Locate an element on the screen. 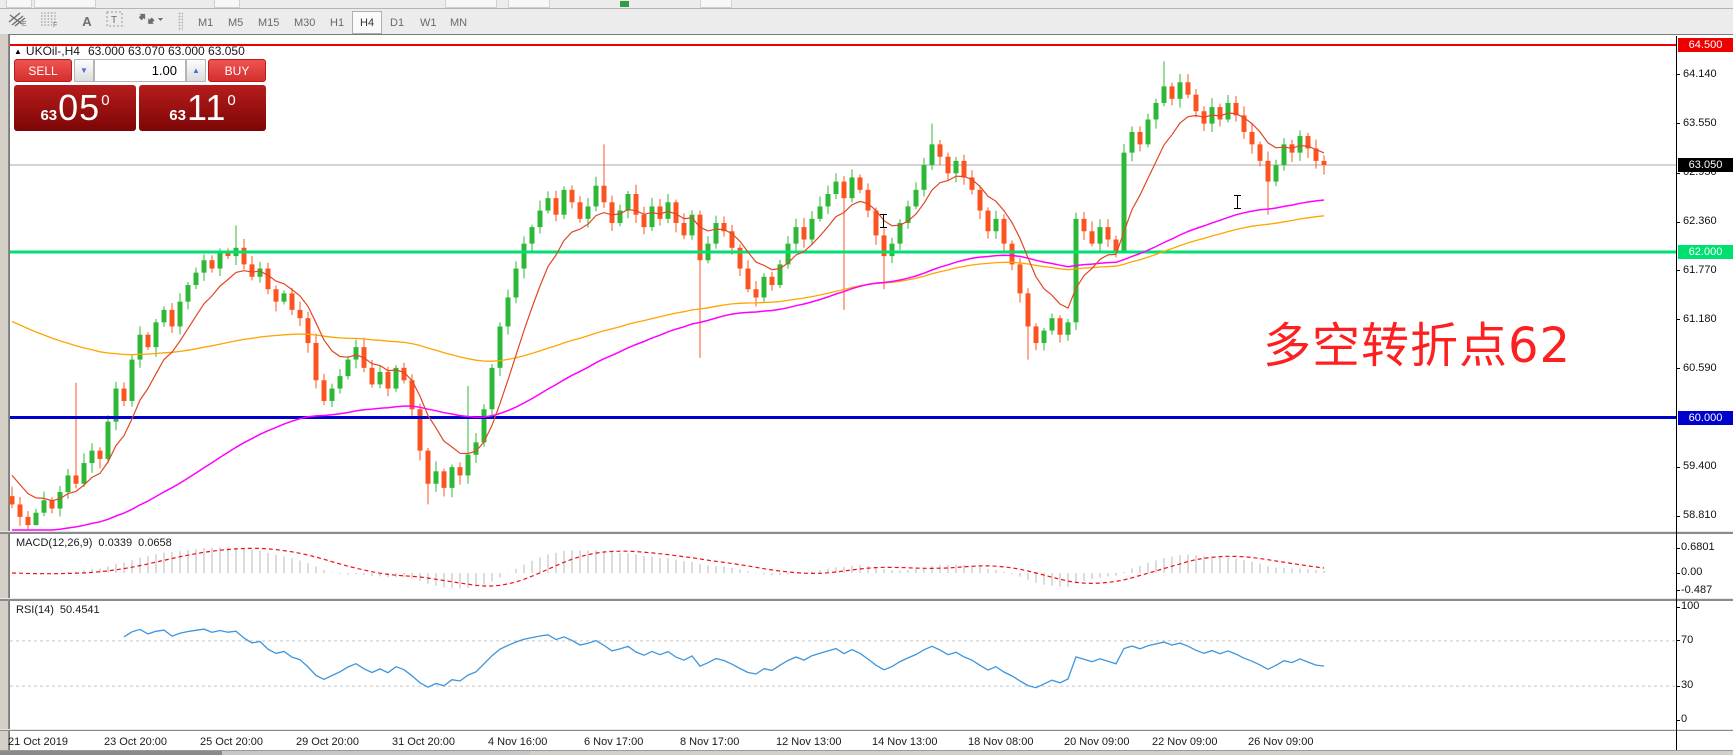  price-axis-label: 61.180 is located at coordinates (1700, 318).